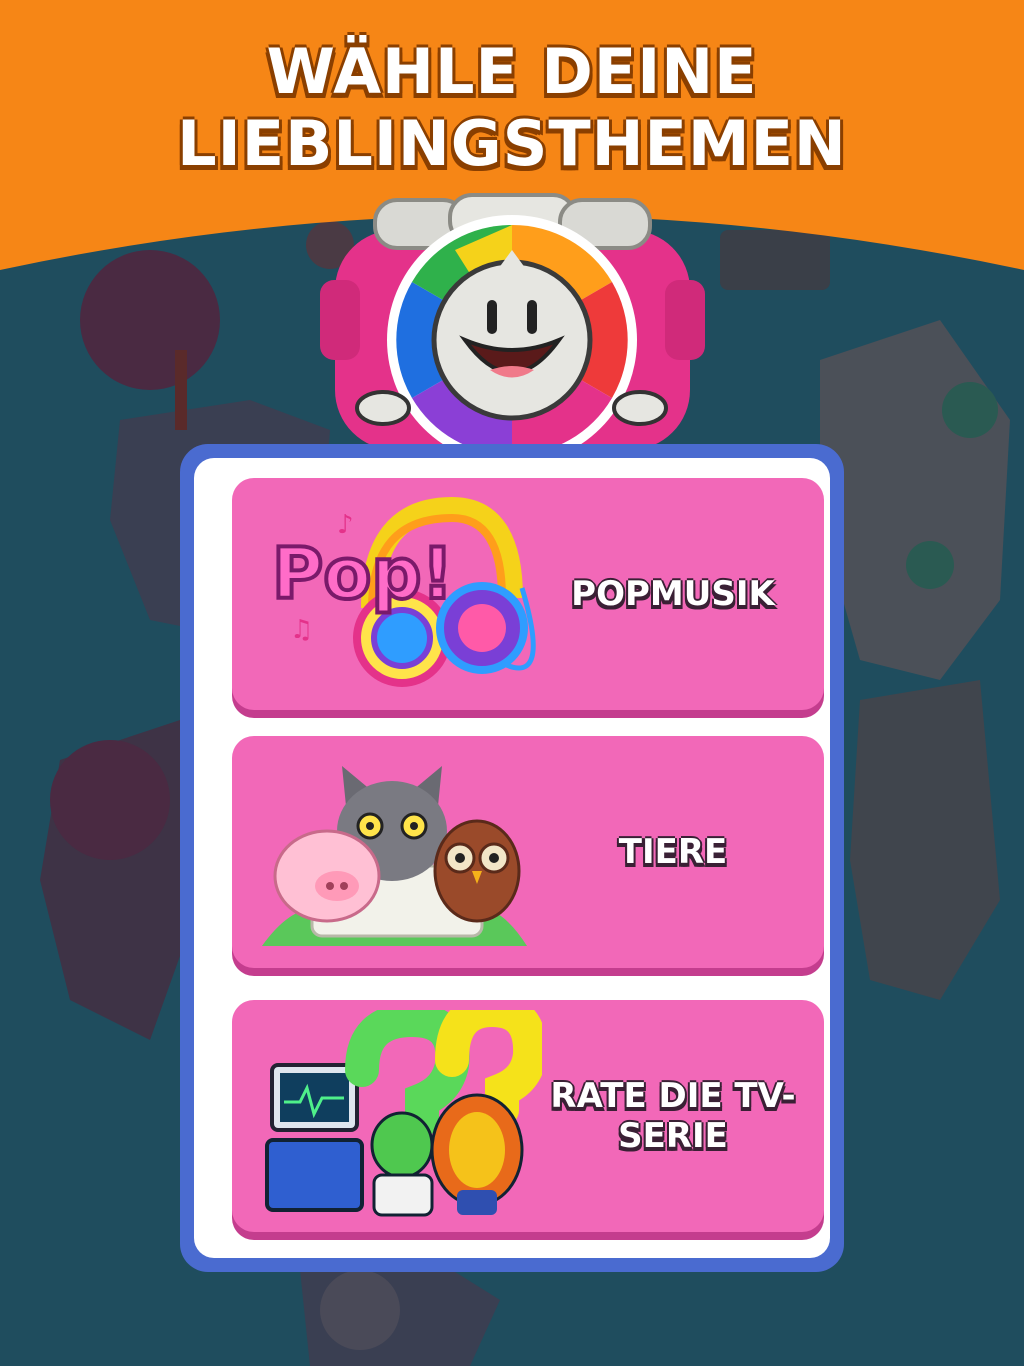 The height and width of the screenshot is (1366, 1024). Describe the element at coordinates (528, 852) in the screenshot. I see `topic-card-tiere: TIERE` at that location.